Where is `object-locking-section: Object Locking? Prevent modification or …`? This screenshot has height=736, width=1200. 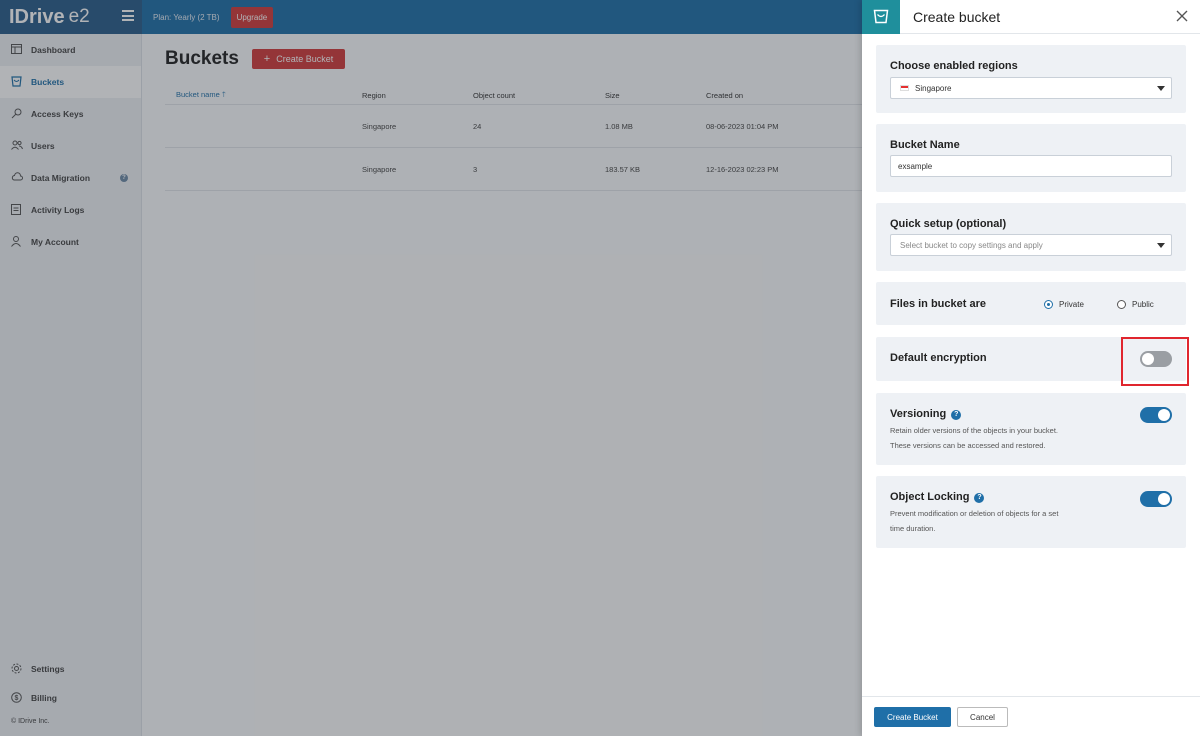 object-locking-section: Object Locking? Prevent modification or … is located at coordinates (1031, 512).